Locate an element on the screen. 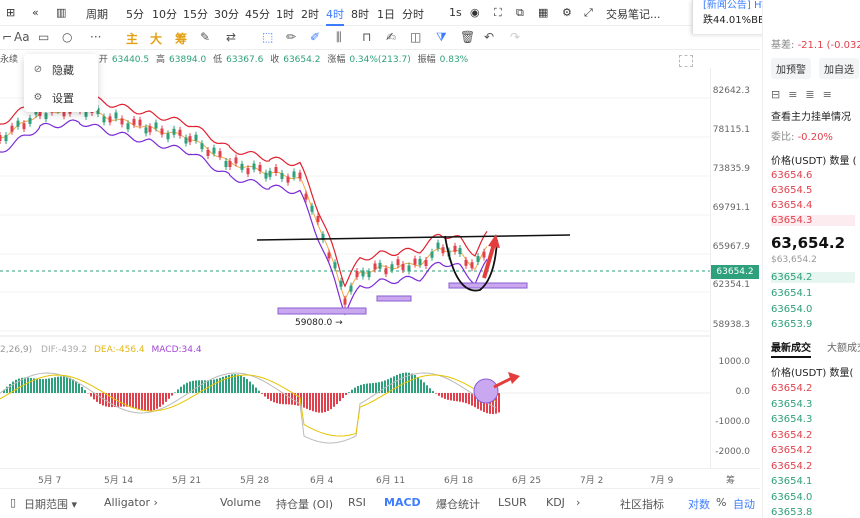  interval-15m: 15分 is located at coordinates (195, 14).